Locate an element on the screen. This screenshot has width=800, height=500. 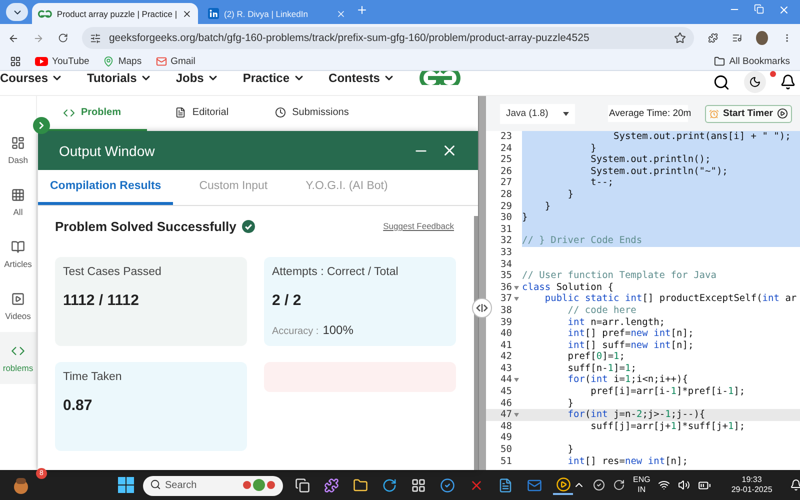
linkedin-icon is located at coordinates (213, 13).